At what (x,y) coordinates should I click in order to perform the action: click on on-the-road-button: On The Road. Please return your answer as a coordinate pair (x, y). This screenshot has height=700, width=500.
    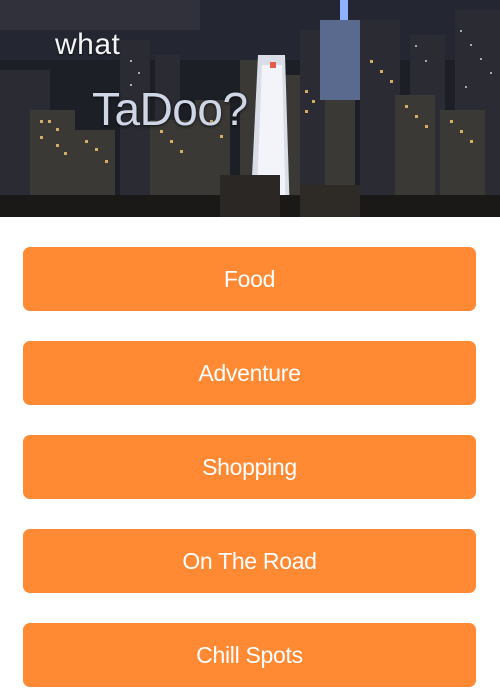
    Looking at the image, I should click on (249, 561).